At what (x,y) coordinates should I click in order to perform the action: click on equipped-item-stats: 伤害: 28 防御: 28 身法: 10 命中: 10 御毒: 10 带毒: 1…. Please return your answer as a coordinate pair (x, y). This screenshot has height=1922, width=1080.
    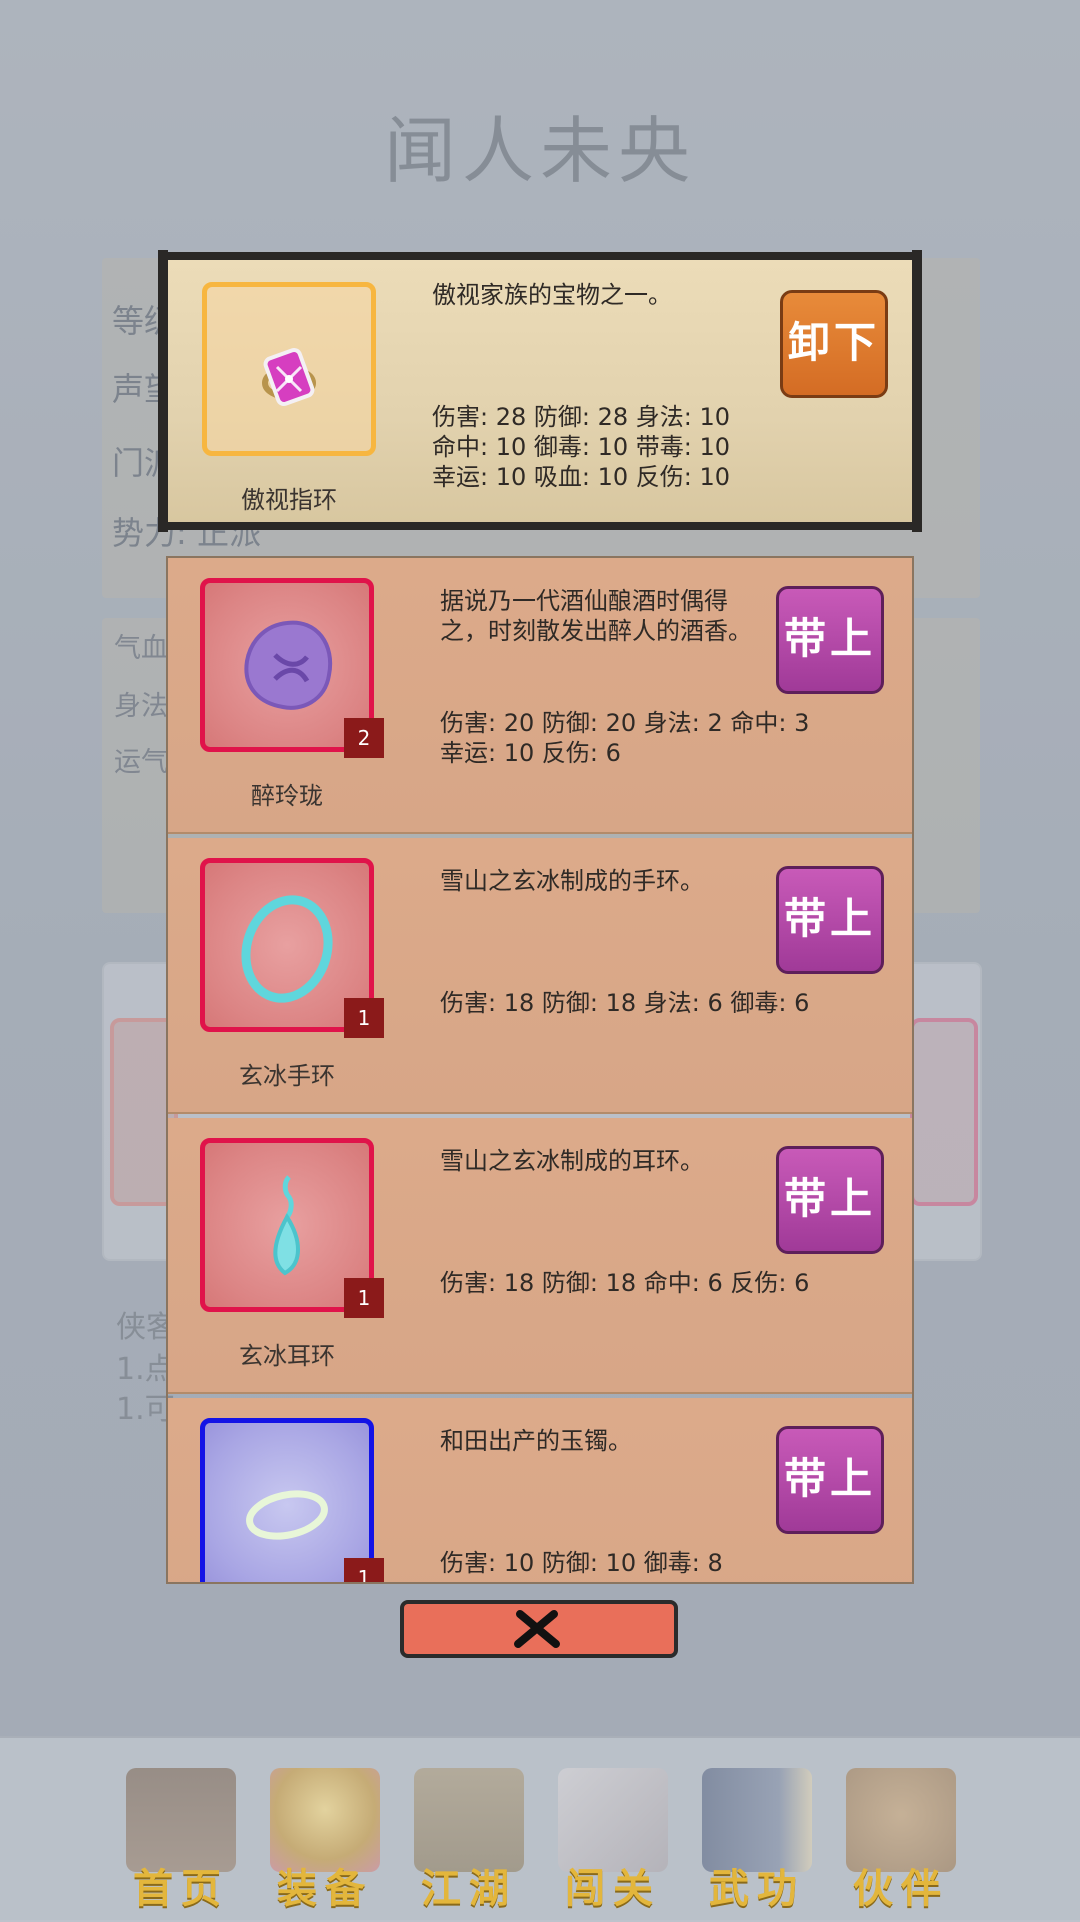
    Looking at the image, I should click on (581, 447).